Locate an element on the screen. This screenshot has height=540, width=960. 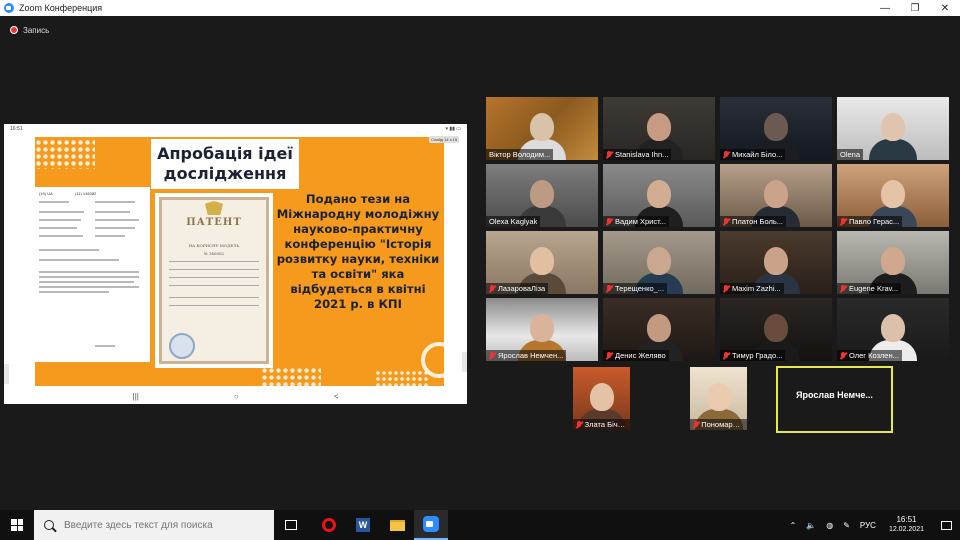
phone-status-icons: ▾ ▮▮ ▭ is located at coordinates (453, 129).